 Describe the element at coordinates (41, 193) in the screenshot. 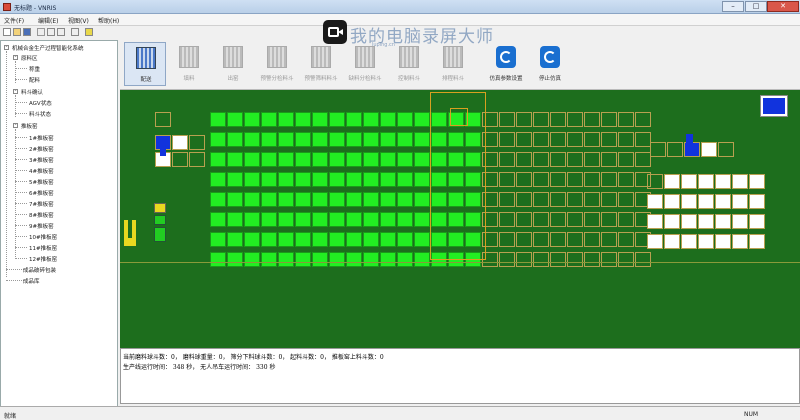

I see `tree-item-kiln-6: 6#推板窑` at that location.